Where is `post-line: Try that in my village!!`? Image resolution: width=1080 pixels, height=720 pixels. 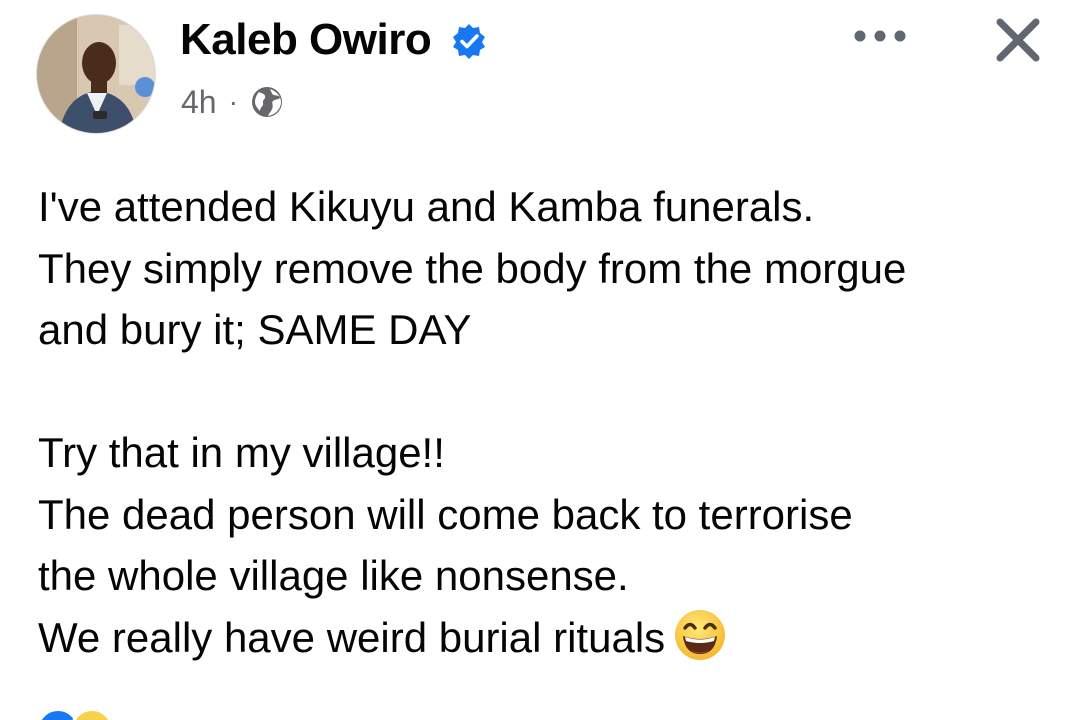
post-line: Try that in my village!! is located at coordinates (241, 452).